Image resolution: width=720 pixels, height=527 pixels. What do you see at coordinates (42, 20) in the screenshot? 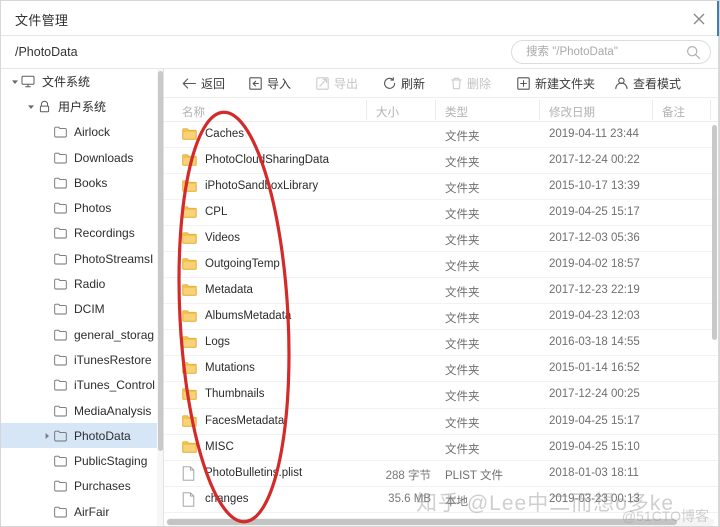
I see `window-title: 文件管理` at bounding box center [42, 20].